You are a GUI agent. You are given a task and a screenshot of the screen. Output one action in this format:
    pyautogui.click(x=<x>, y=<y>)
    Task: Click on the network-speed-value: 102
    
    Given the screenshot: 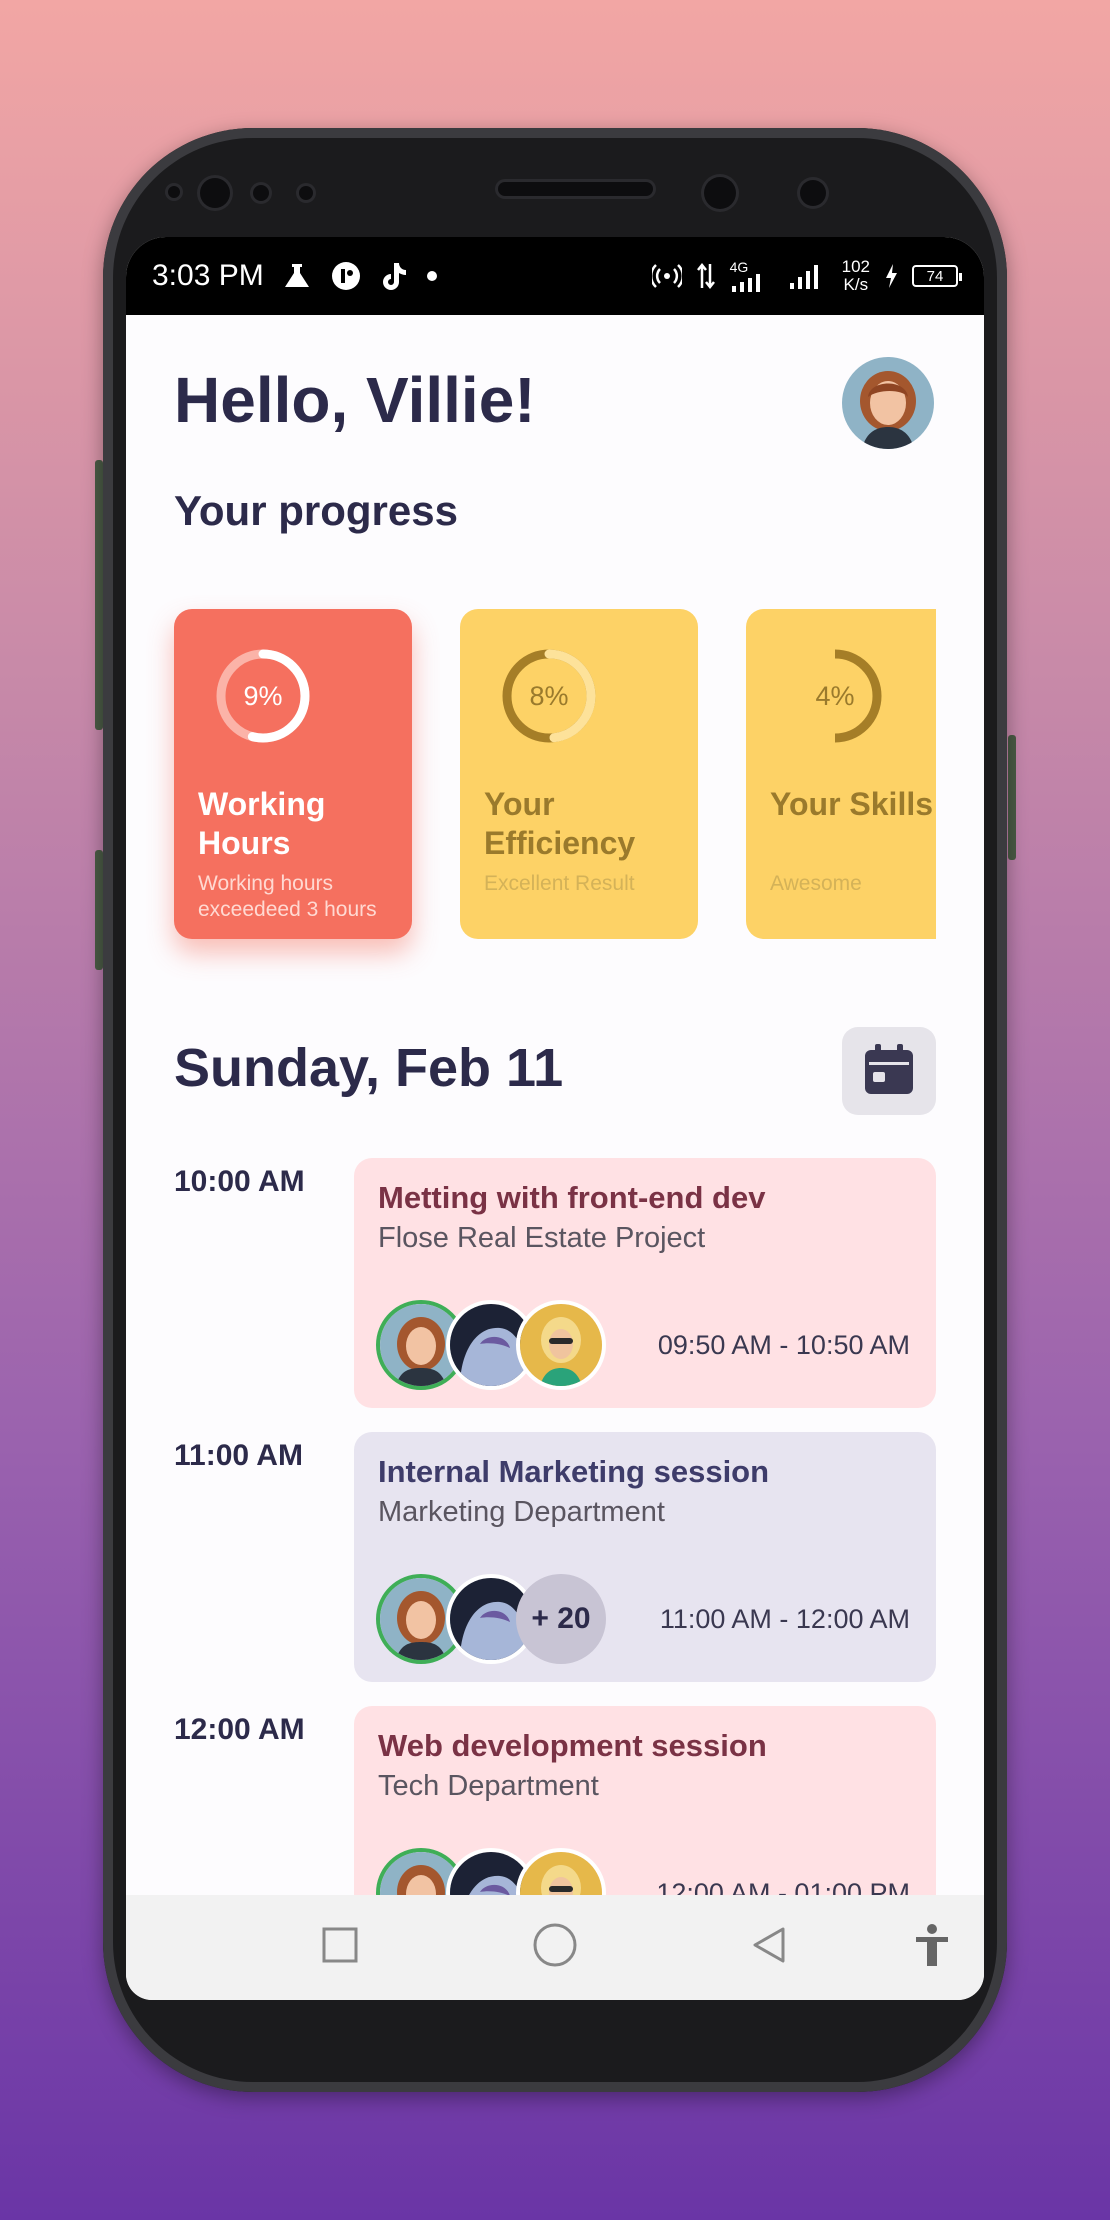 What is the action you would take?
    pyautogui.click(x=855, y=266)
    